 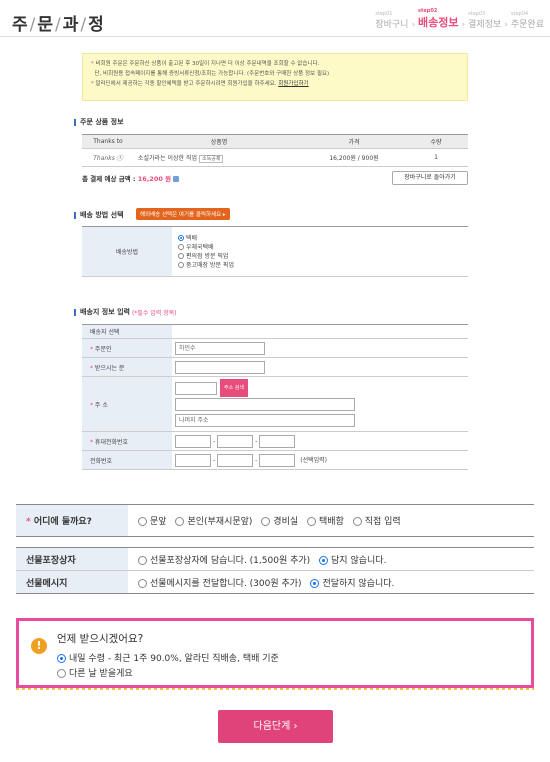 What do you see at coordinates (438, 18) in the screenshot?
I see `step-shipping: step02 배송정보` at bounding box center [438, 18].